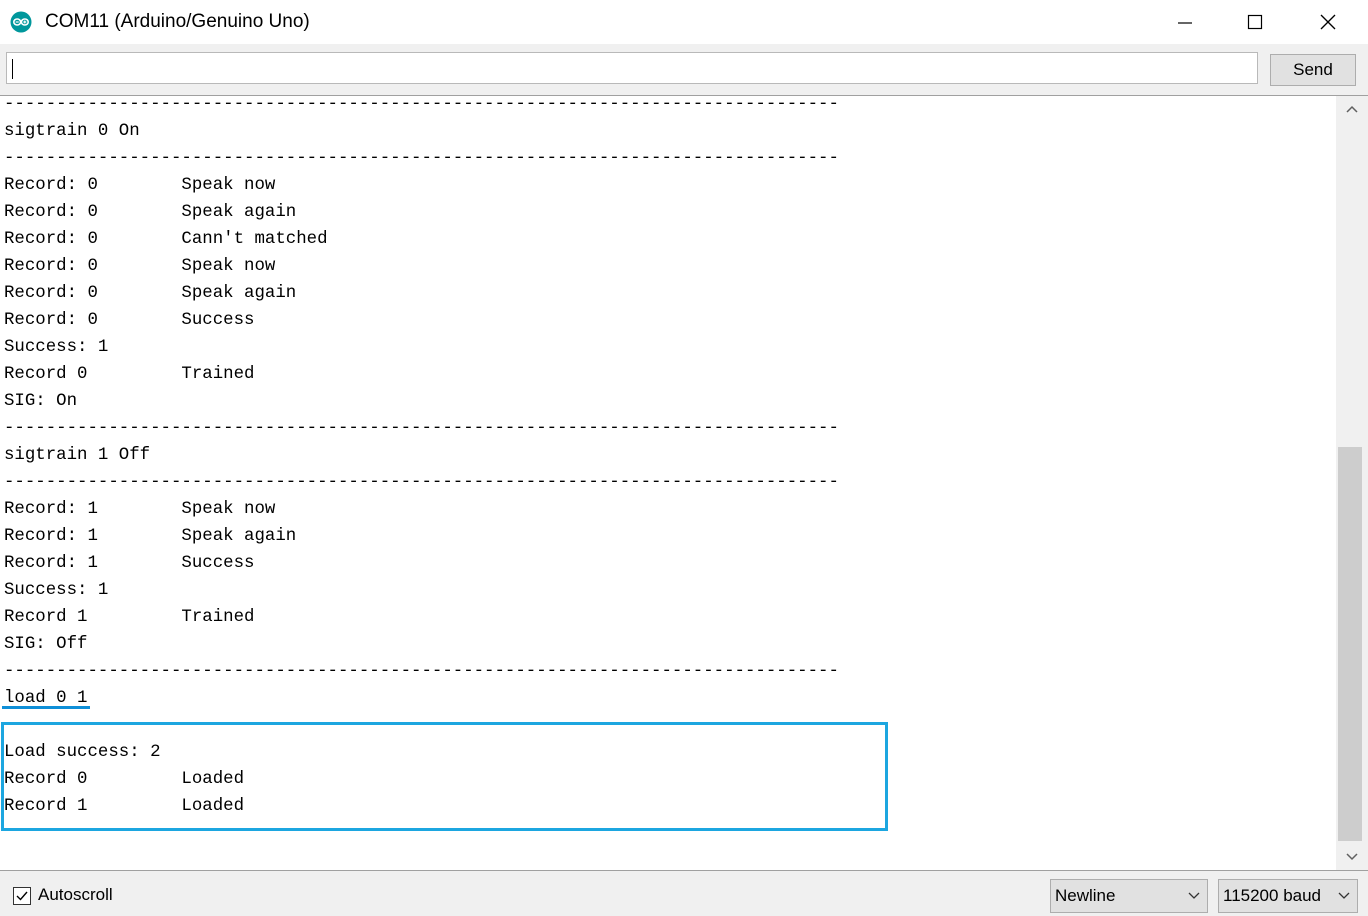 The width and height of the screenshot is (1368, 916). What do you see at coordinates (1129, 896) in the screenshot?
I see `line-ending-select: Newline` at bounding box center [1129, 896].